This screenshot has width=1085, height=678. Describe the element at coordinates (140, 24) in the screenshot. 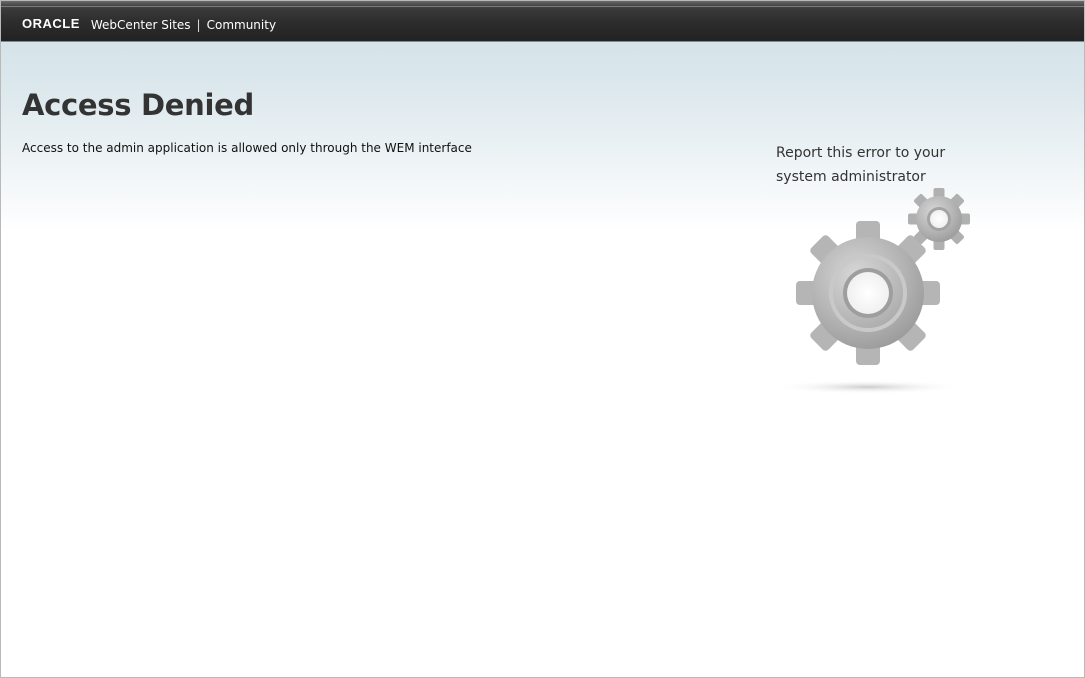

I see `product-name: WebCenter Sites` at that location.